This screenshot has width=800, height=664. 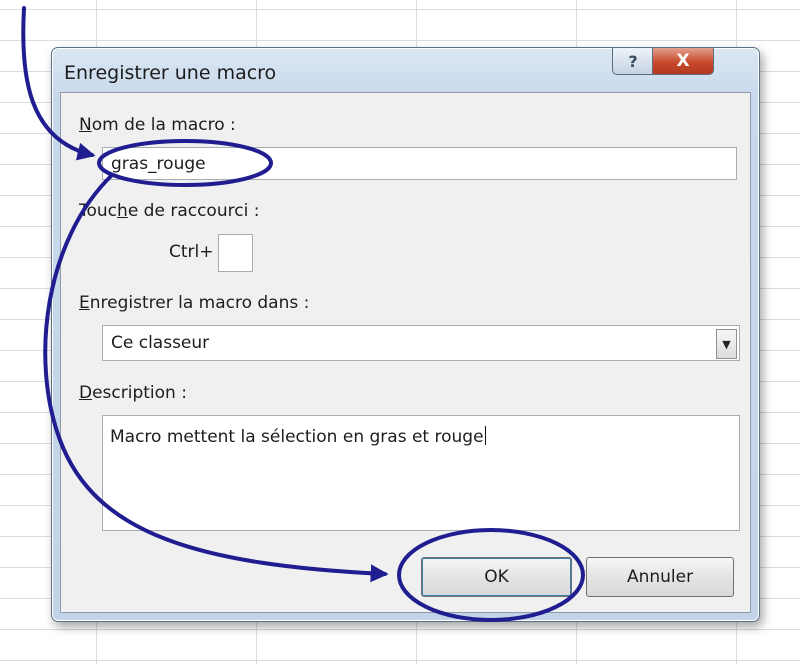 I want to click on help-button: ?, so click(x=633, y=61).